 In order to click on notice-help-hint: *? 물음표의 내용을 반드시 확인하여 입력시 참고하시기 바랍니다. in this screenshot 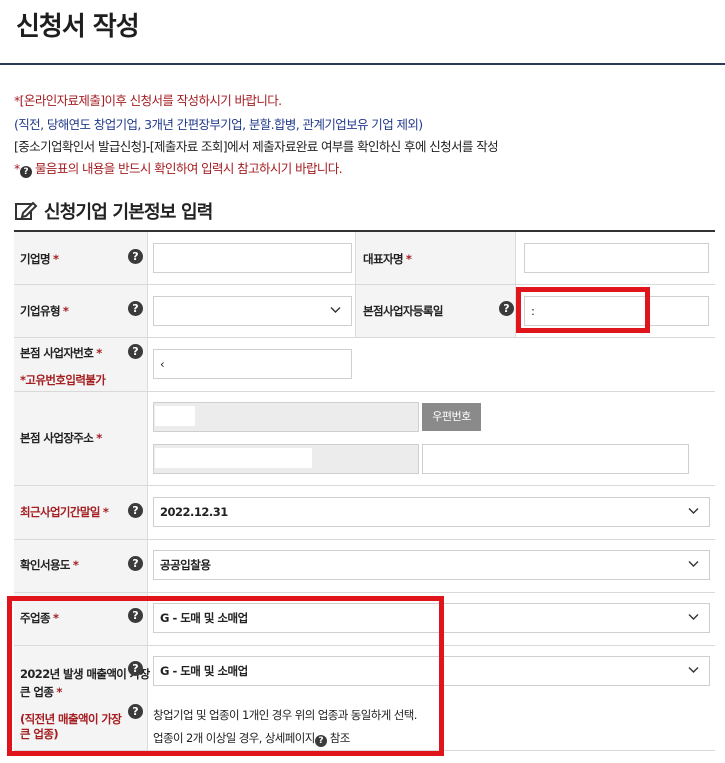, I will do `click(178, 168)`.